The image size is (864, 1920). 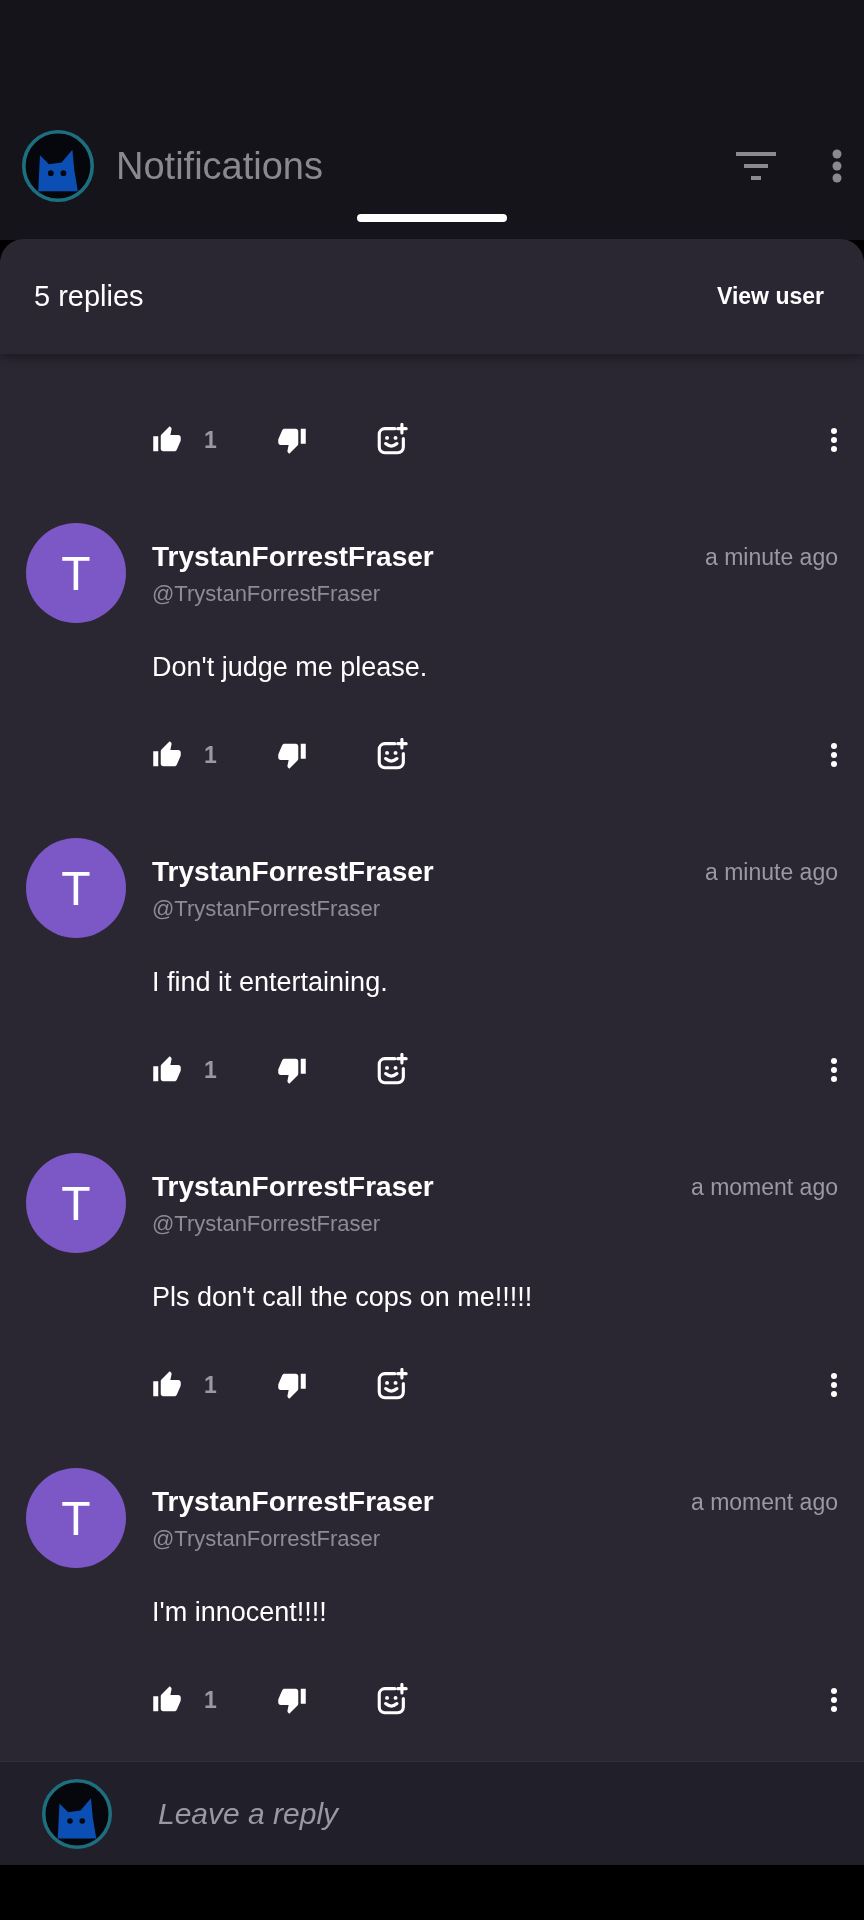 I want to click on filter-icon, so click(x=756, y=166).